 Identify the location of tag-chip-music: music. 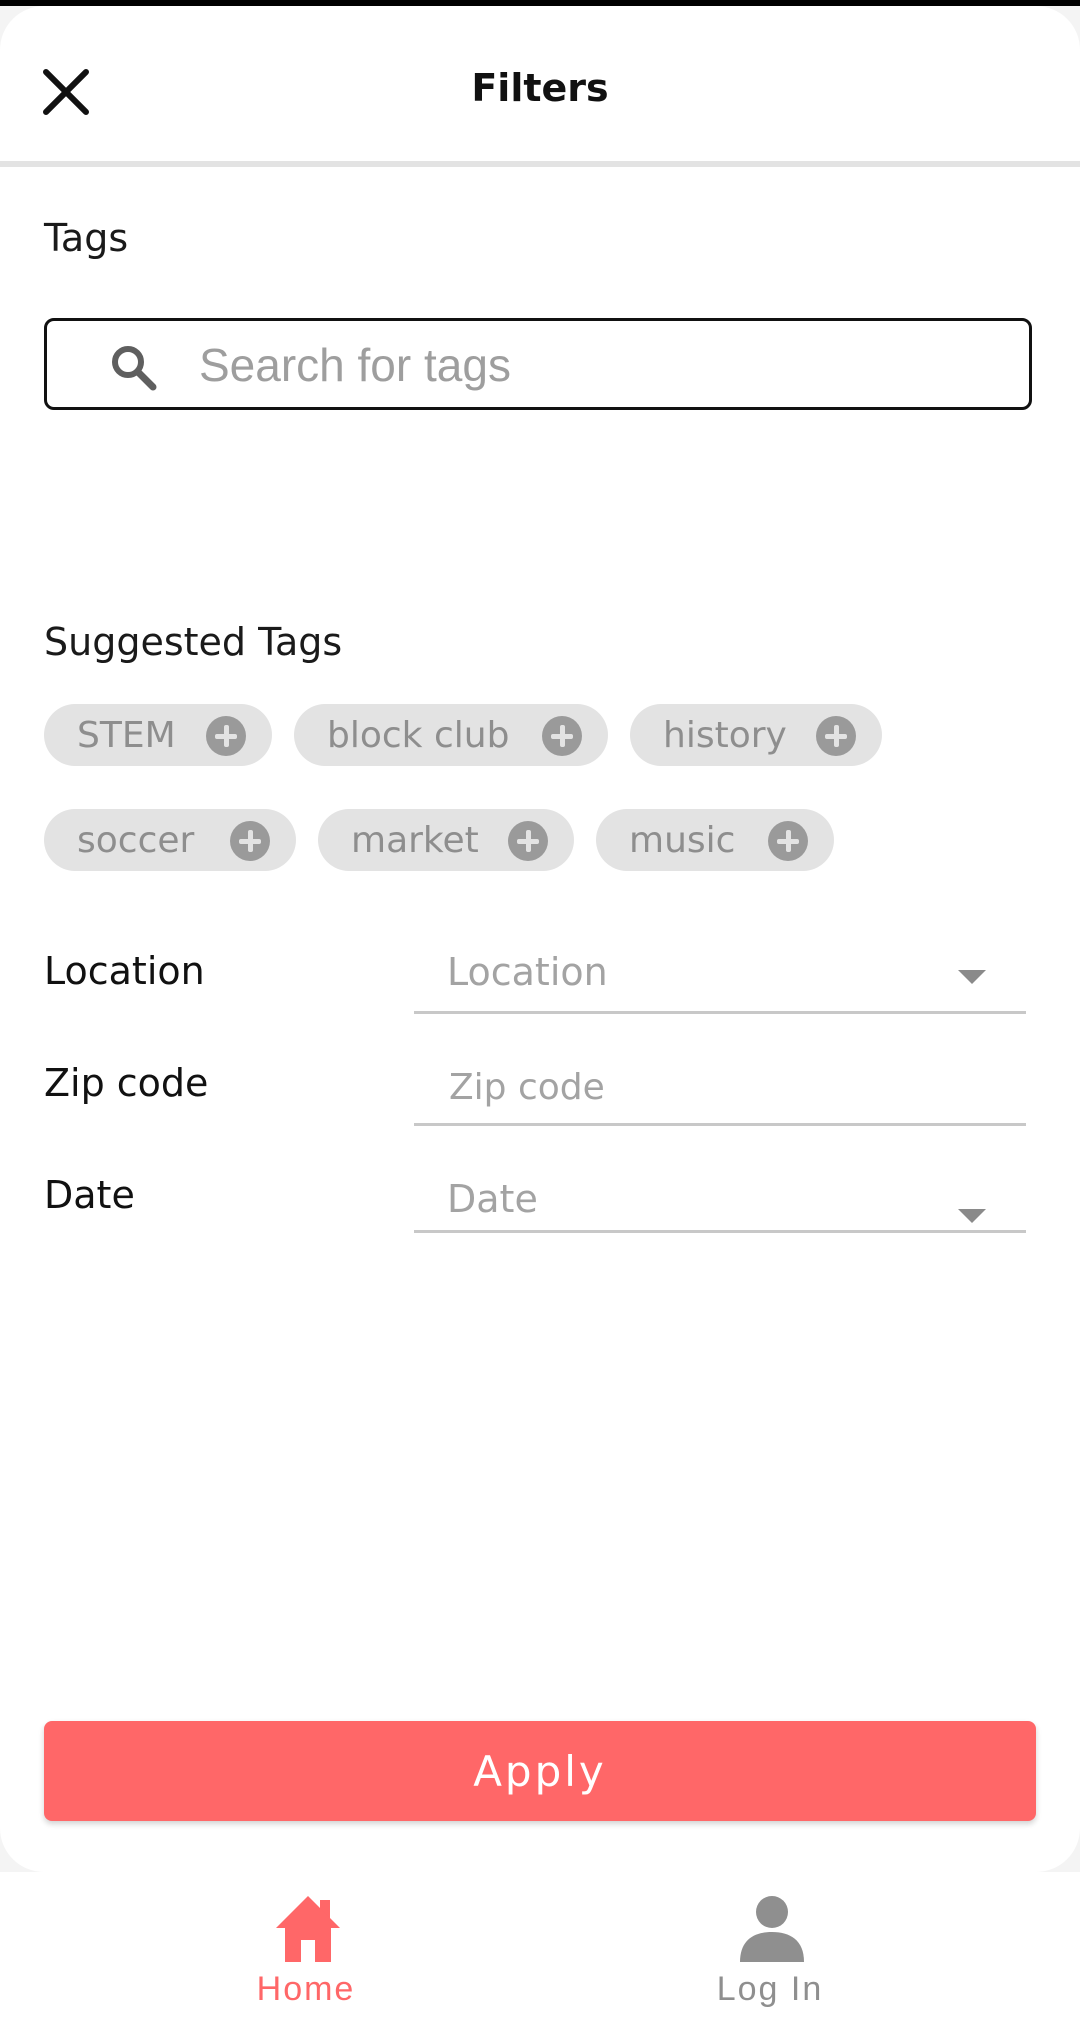
(715, 840).